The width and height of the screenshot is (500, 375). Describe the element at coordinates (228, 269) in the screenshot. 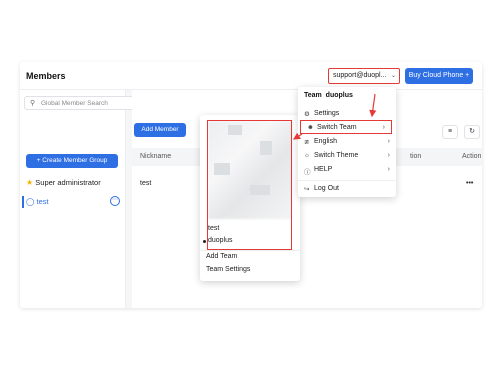

I see `team-settings-link: Team Settings` at that location.